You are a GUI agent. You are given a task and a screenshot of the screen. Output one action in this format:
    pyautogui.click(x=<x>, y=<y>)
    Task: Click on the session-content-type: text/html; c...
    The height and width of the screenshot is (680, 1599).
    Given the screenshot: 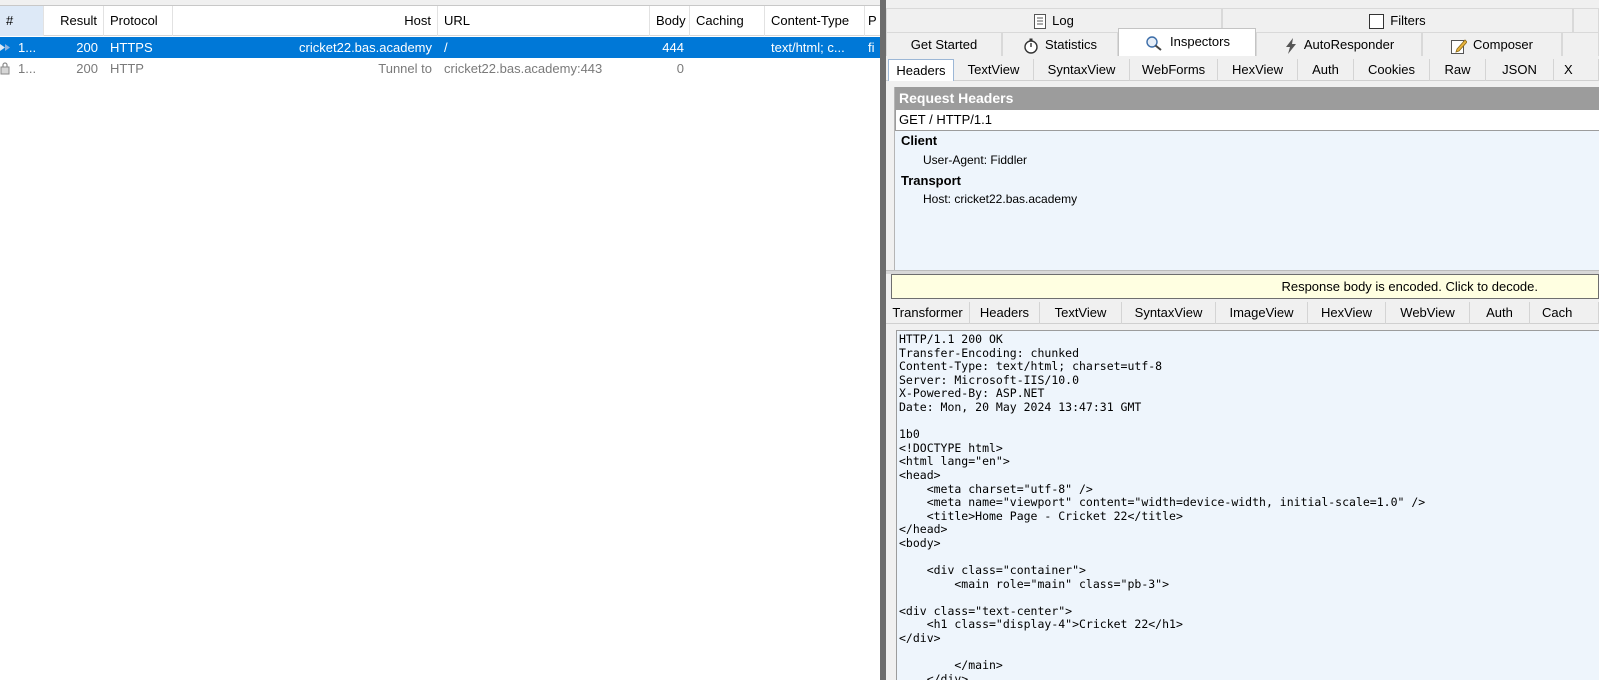 What is the action you would take?
    pyautogui.click(x=808, y=47)
    